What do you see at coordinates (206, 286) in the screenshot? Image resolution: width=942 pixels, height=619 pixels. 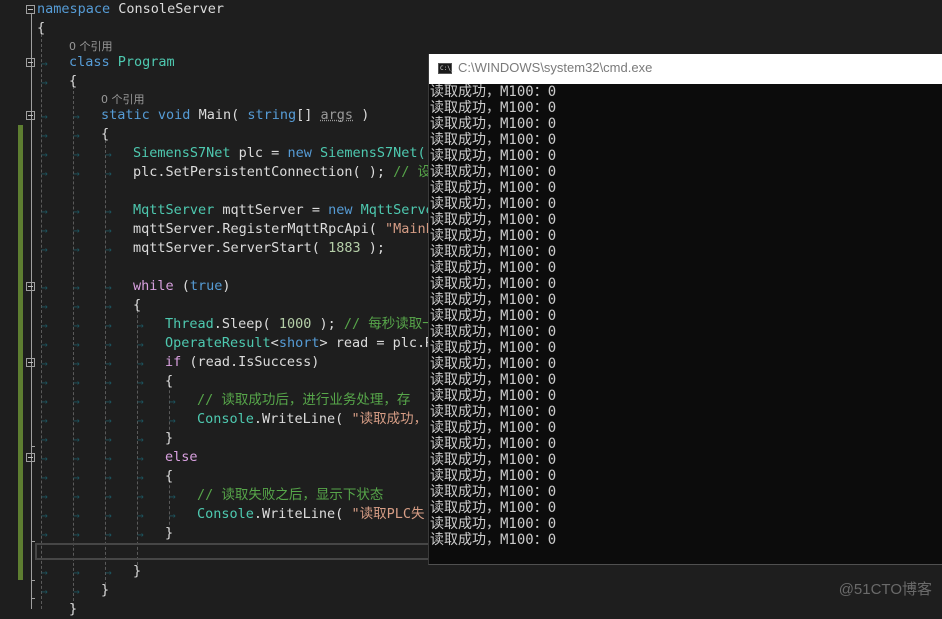 I see `keyword: true` at bounding box center [206, 286].